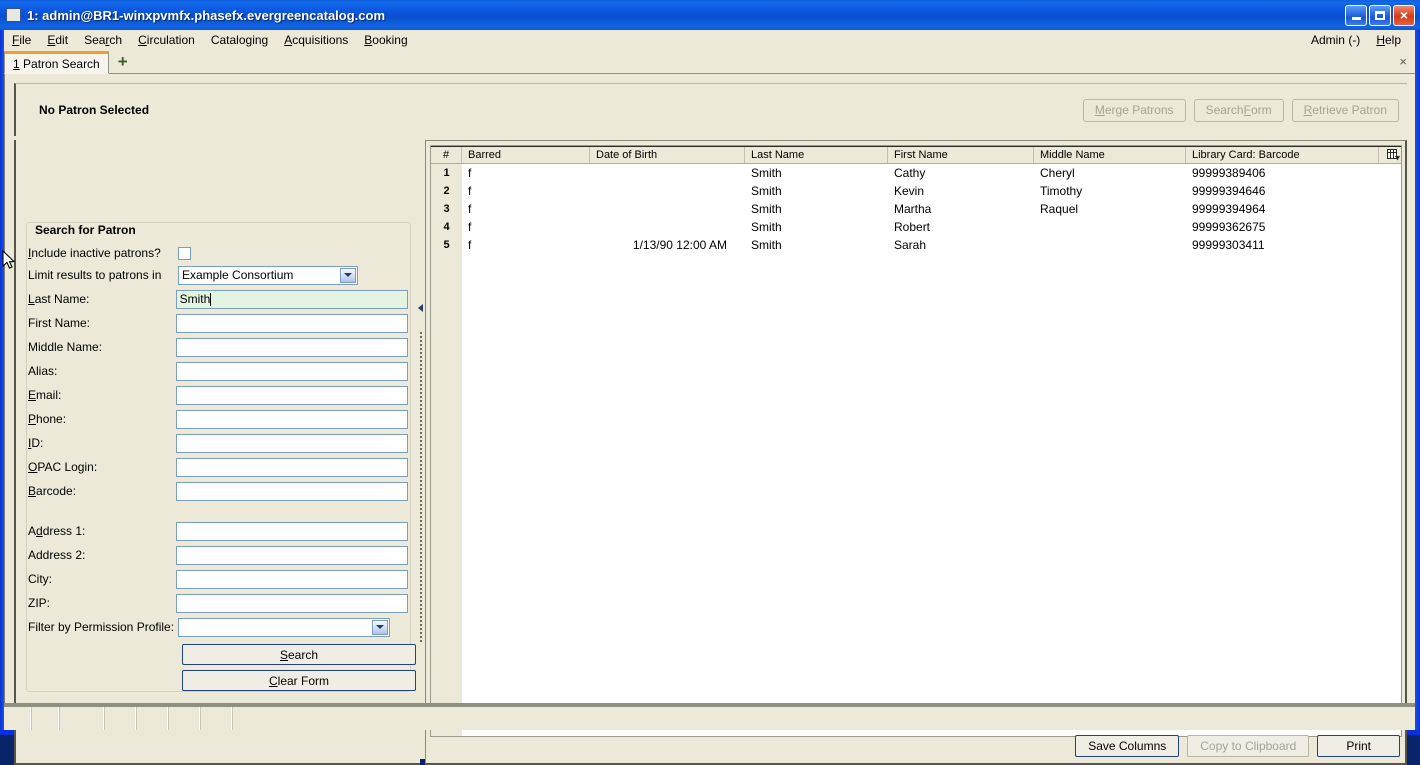  I want to click on address-2-input, so click(291, 555).